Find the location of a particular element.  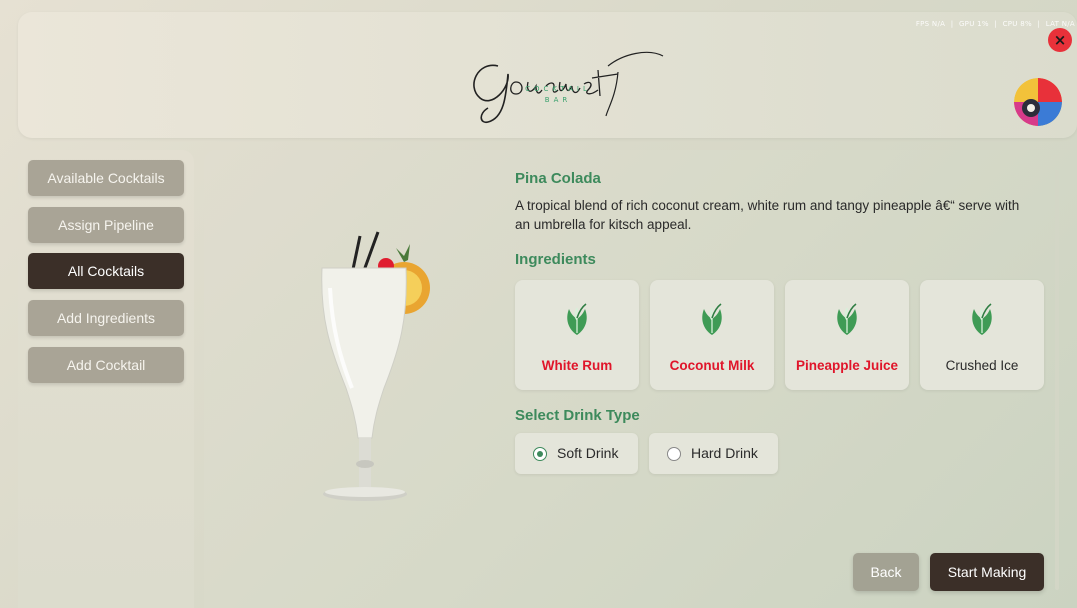

stat-cpu: CPU 8% is located at coordinates (1017, 24).